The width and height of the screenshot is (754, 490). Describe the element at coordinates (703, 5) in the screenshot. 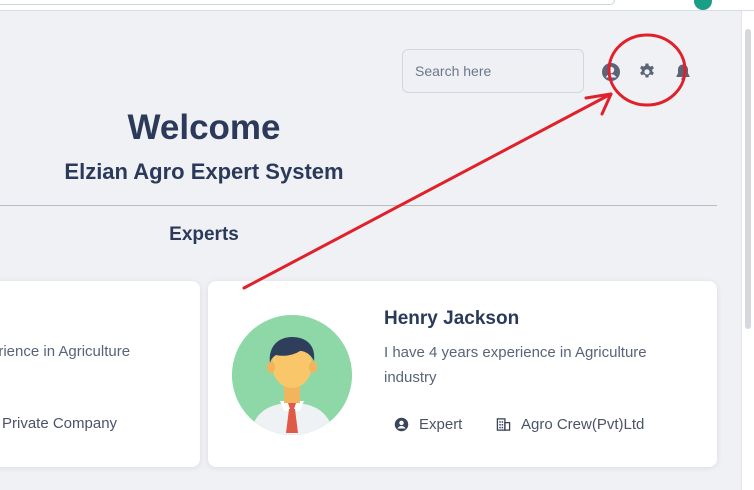

I see `browser-extension-icon` at that location.